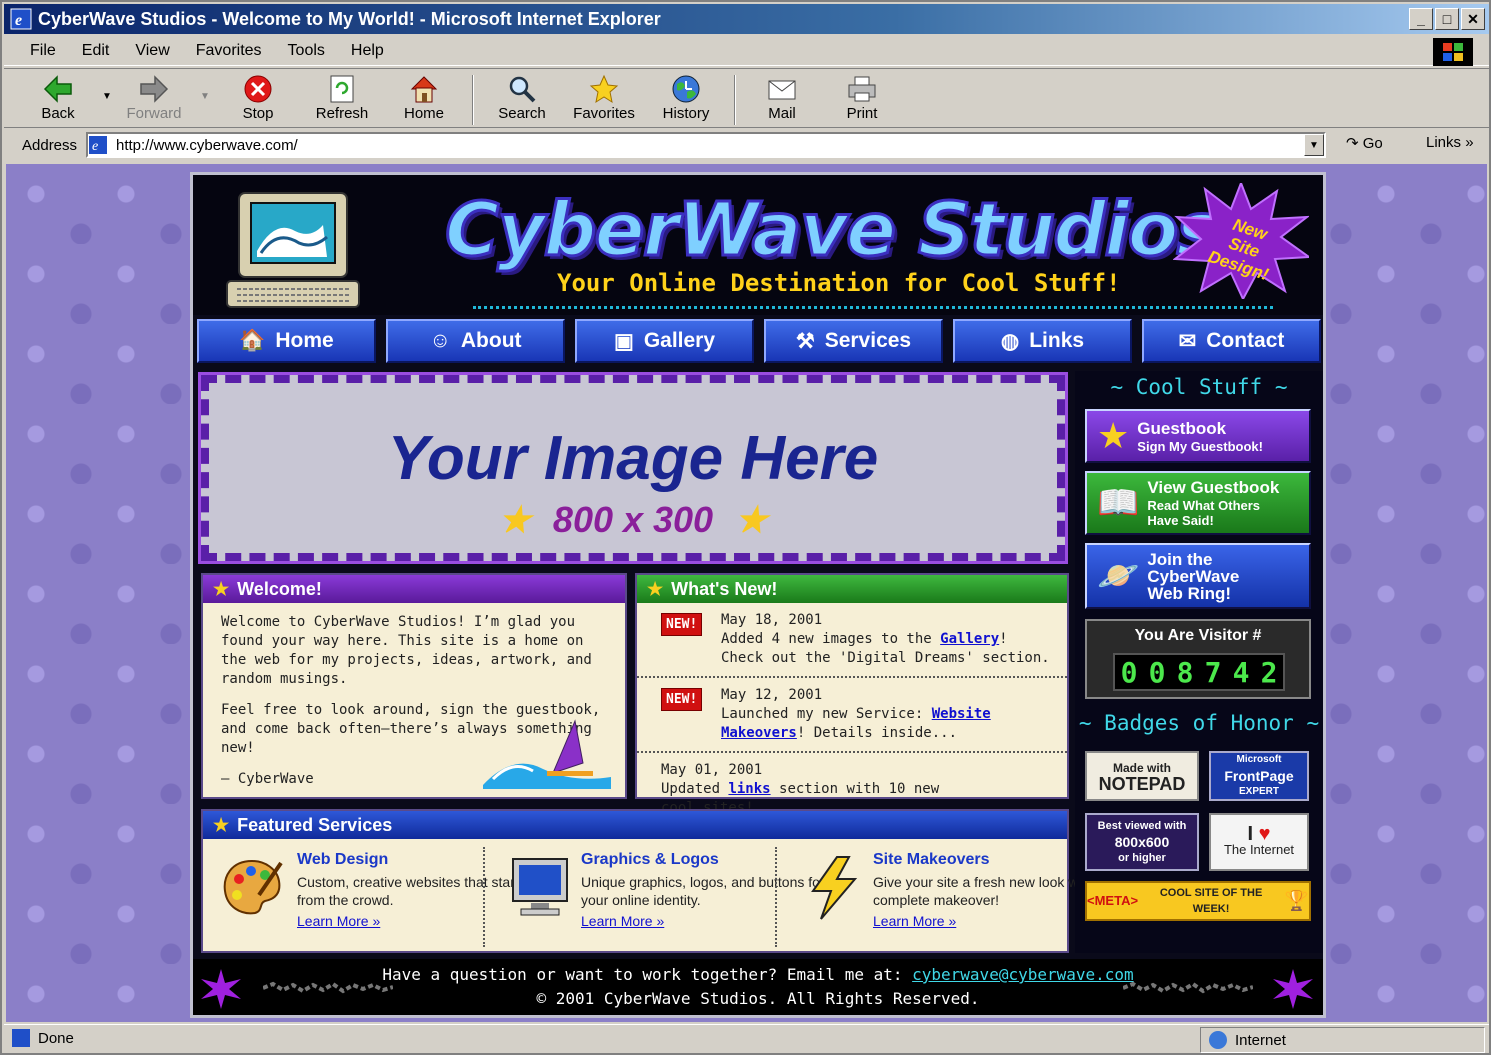 The height and width of the screenshot is (1055, 1491). Describe the element at coordinates (682, 699) in the screenshot. I see `new-badge: NEW!` at that location.